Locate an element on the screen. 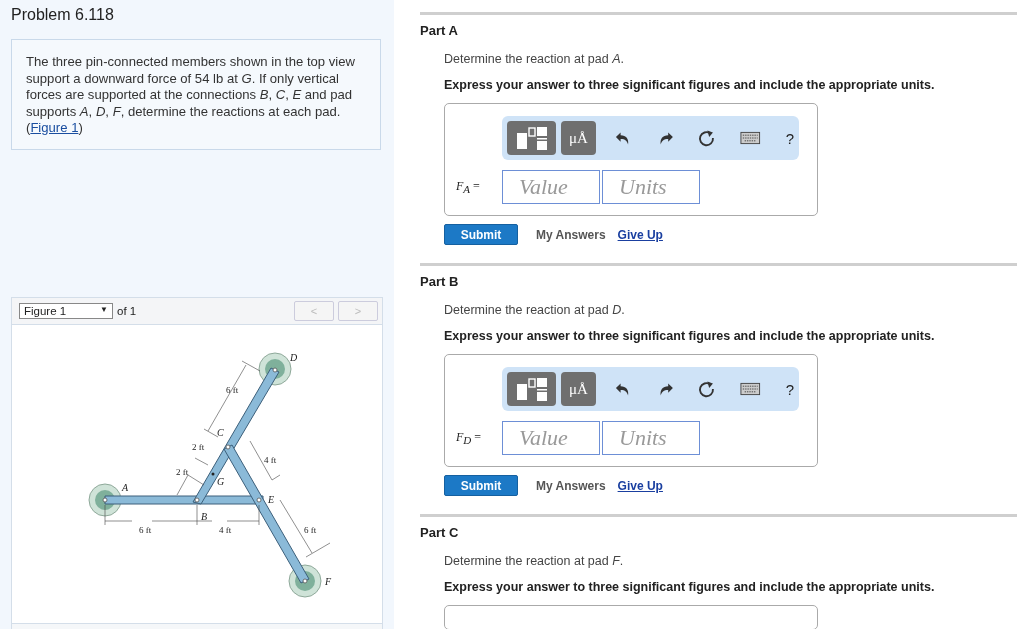 Image resolution: width=1024 pixels, height=629 pixels. part-title: Part B is located at coordinates (440, 281).